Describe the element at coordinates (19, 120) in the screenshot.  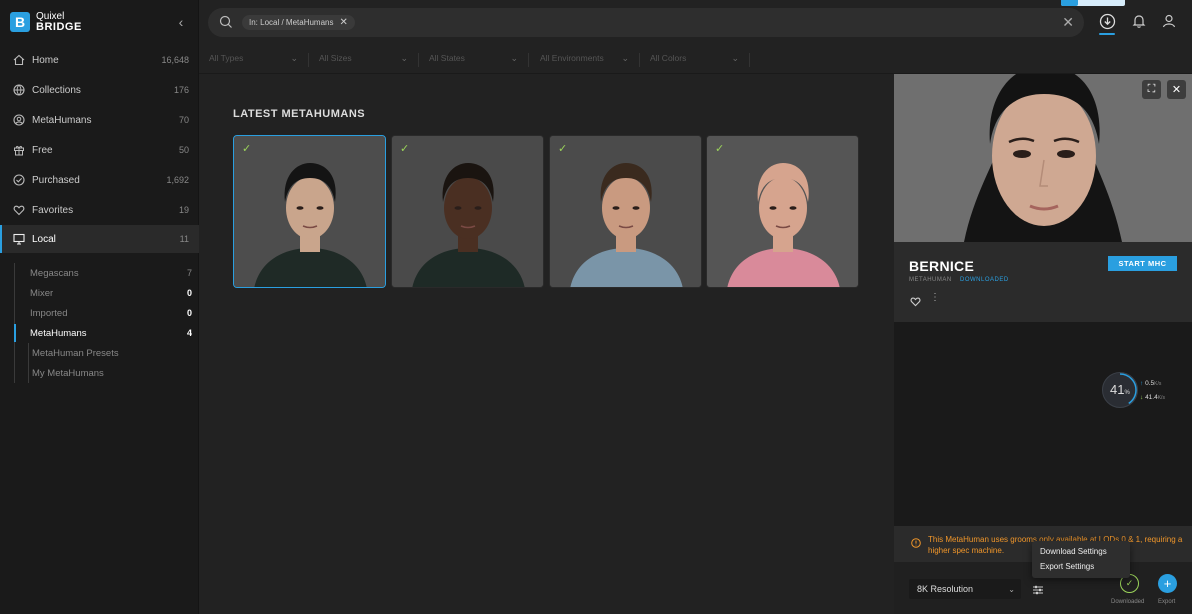
I see `user-circle-icon` at that location.